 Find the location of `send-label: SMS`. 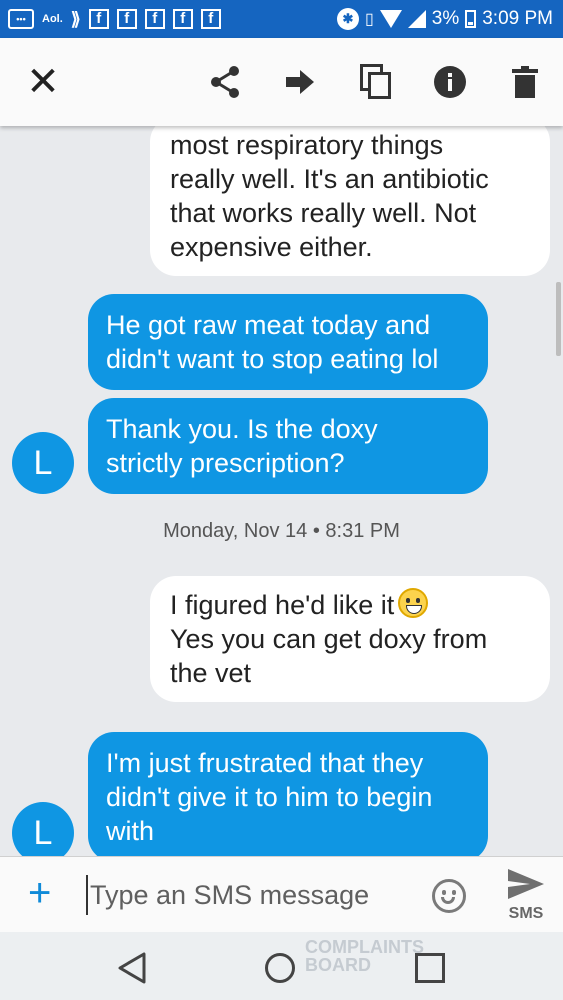

send-label: SMS is located at coordinates (526, 913).